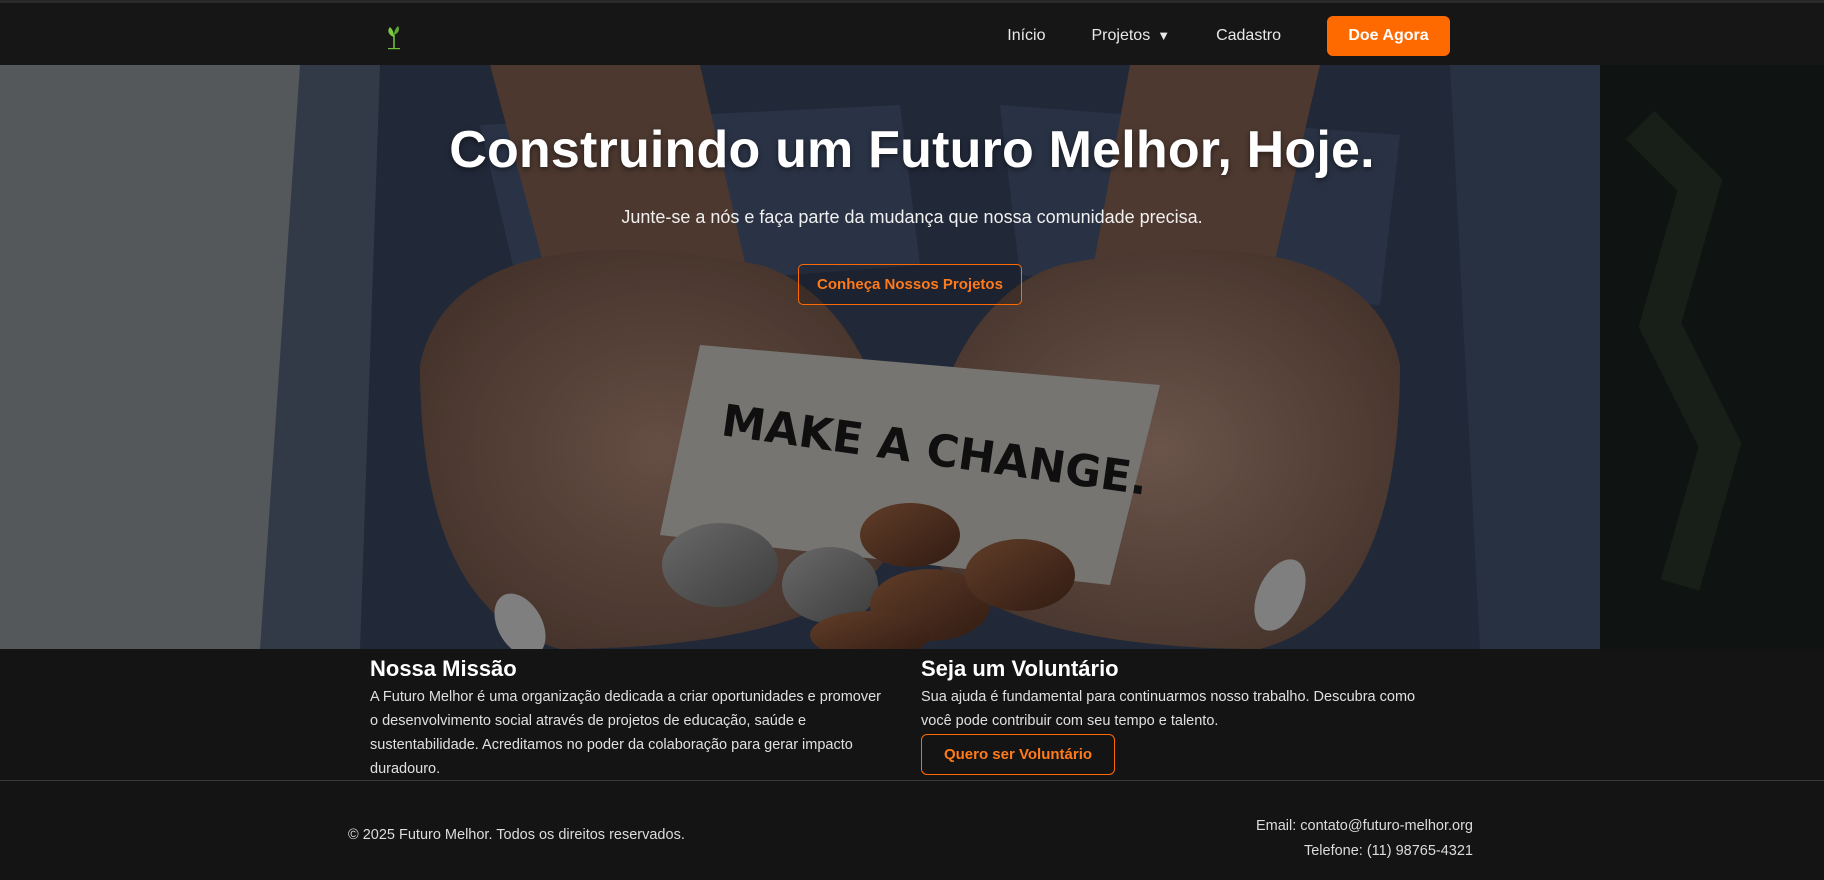 The width and height of the screenshot is (1824, 880). I want to click on hero-title: Construindo um Futuro Melhor, Hoje., so click(912, 150).